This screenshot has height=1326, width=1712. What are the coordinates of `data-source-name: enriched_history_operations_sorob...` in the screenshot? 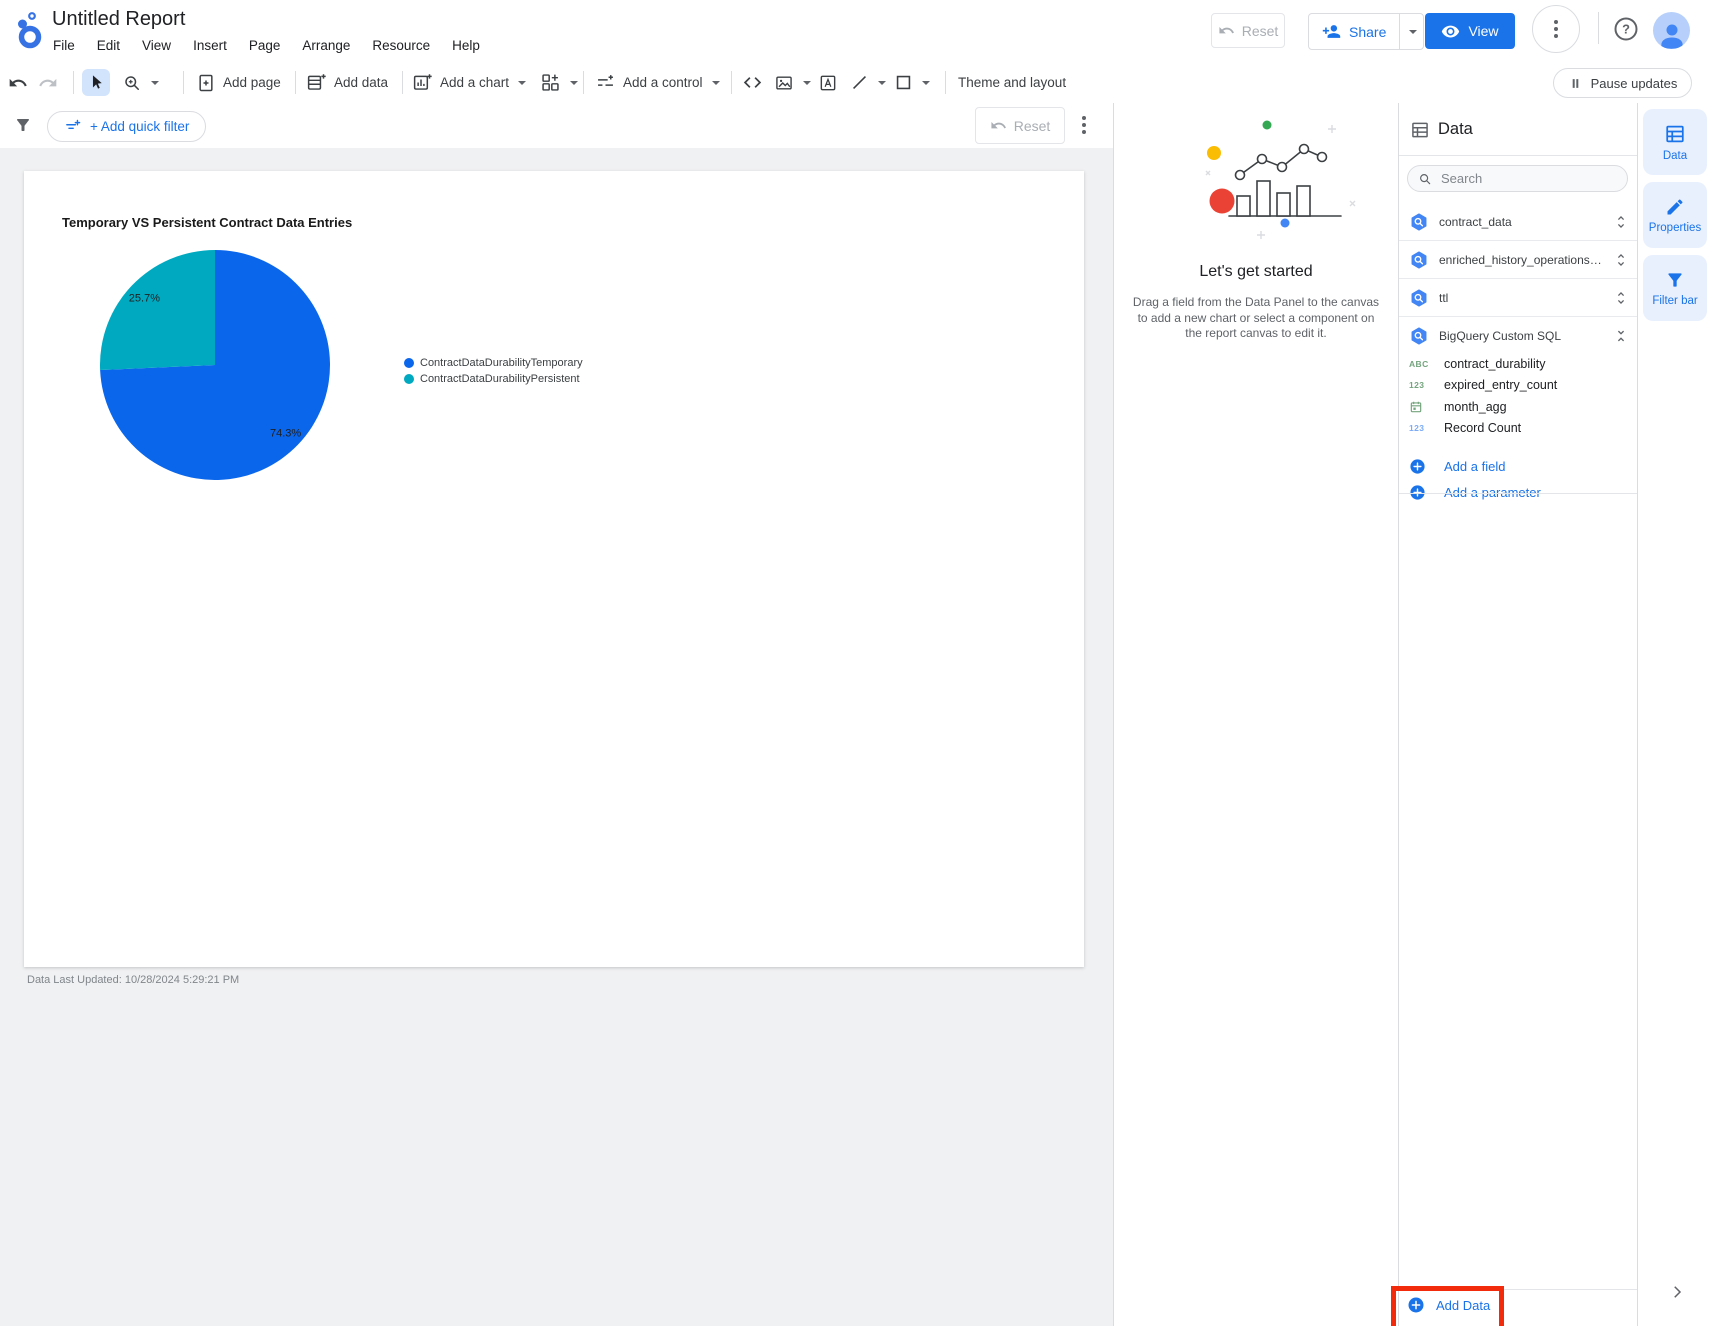 It's located at (1521, 259).